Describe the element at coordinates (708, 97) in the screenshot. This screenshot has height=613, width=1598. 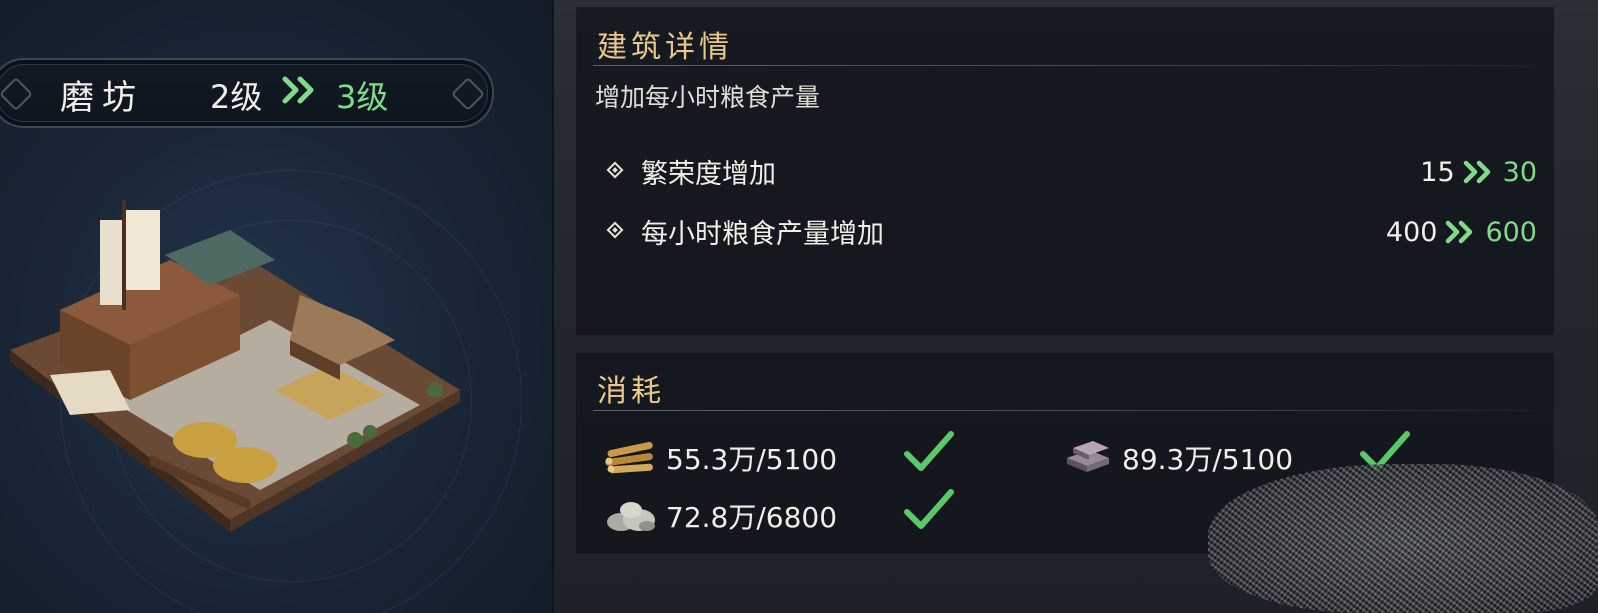
I see `details-description: 增加每小时粮食产量` at that location.